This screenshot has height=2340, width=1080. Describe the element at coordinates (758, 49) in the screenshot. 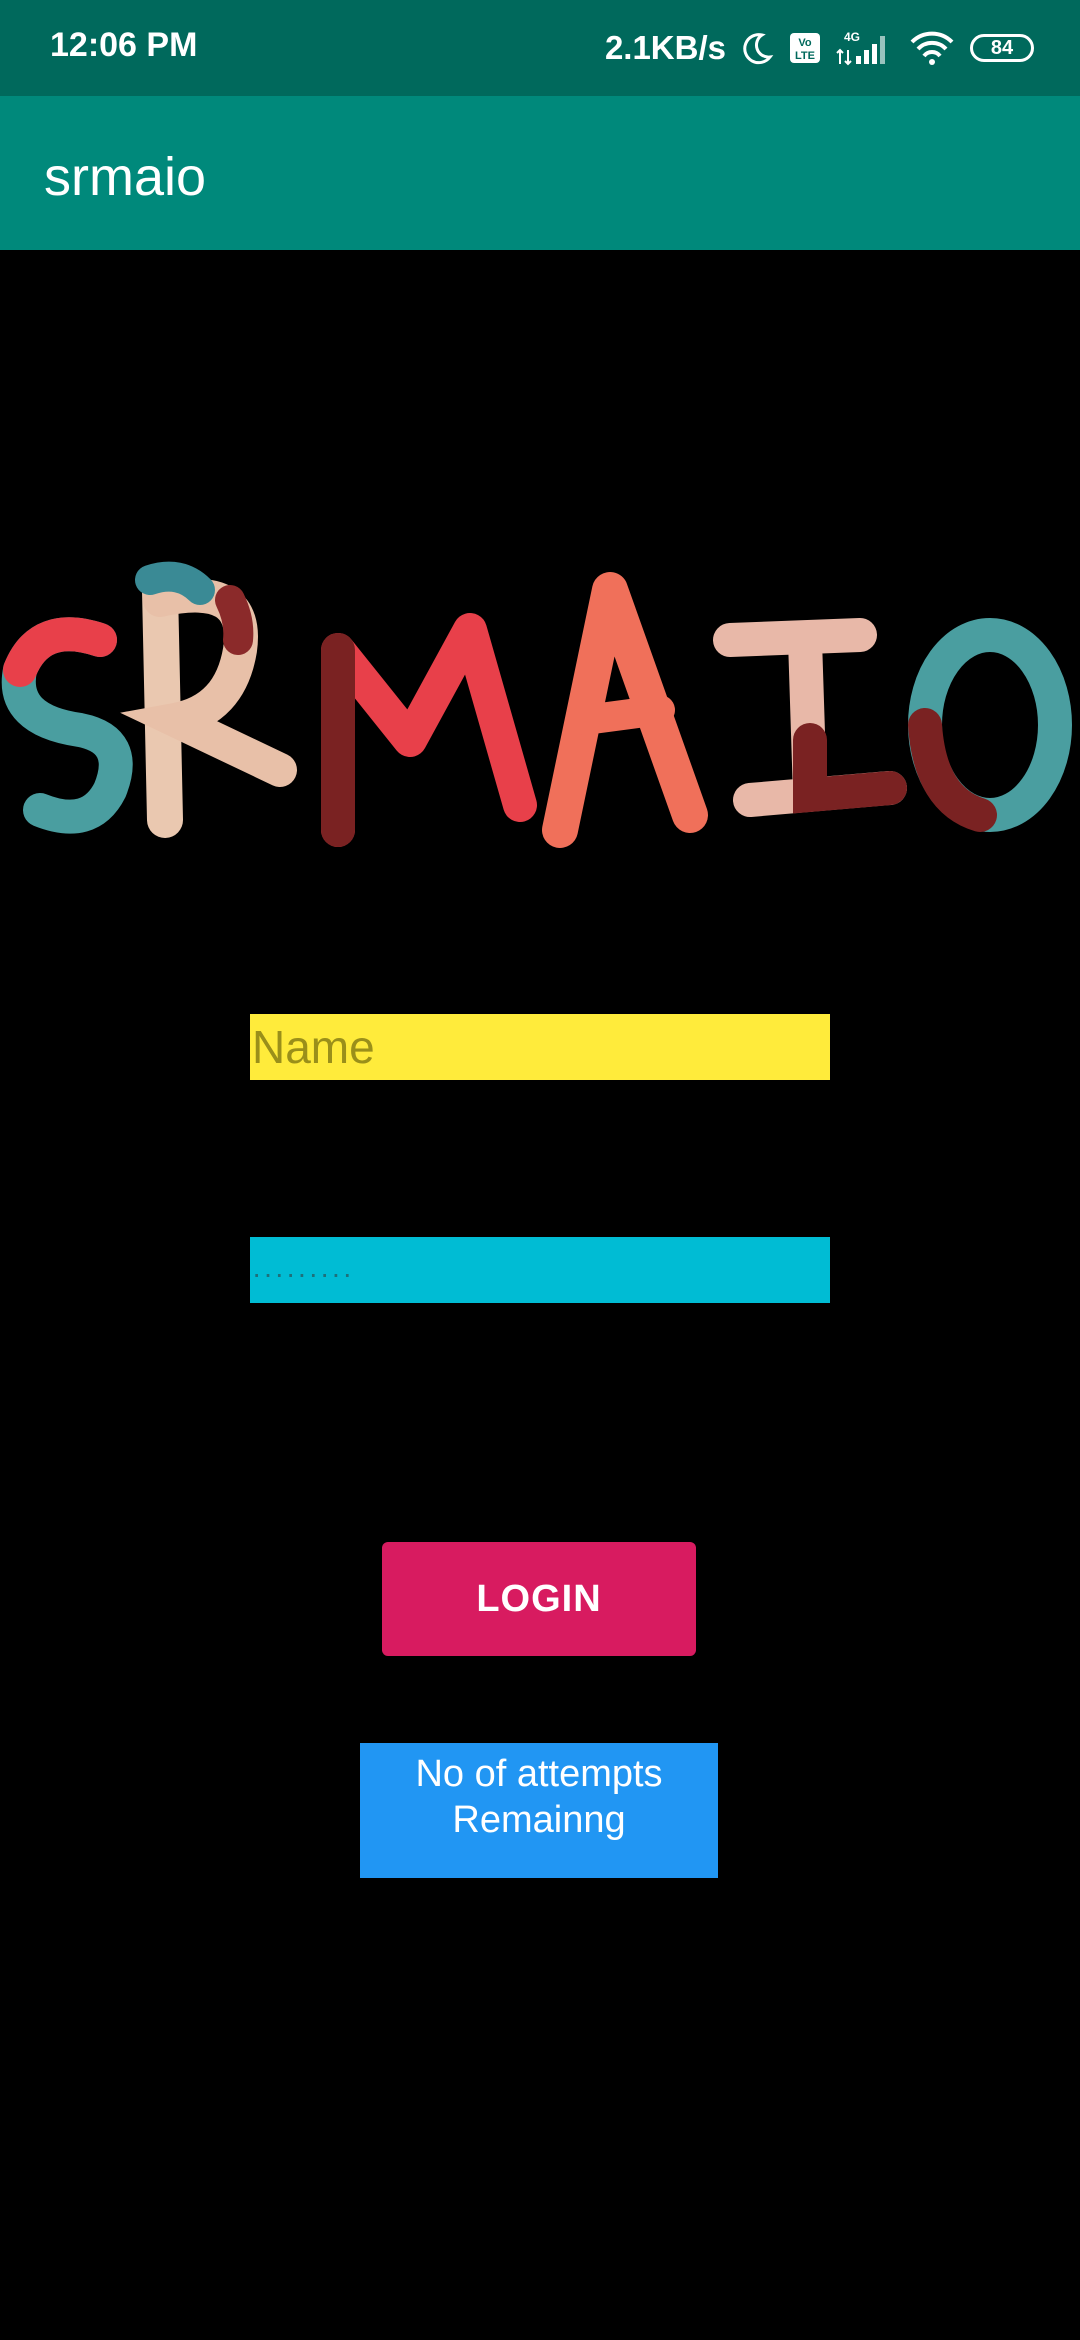

I see `moon-icon` at that location.